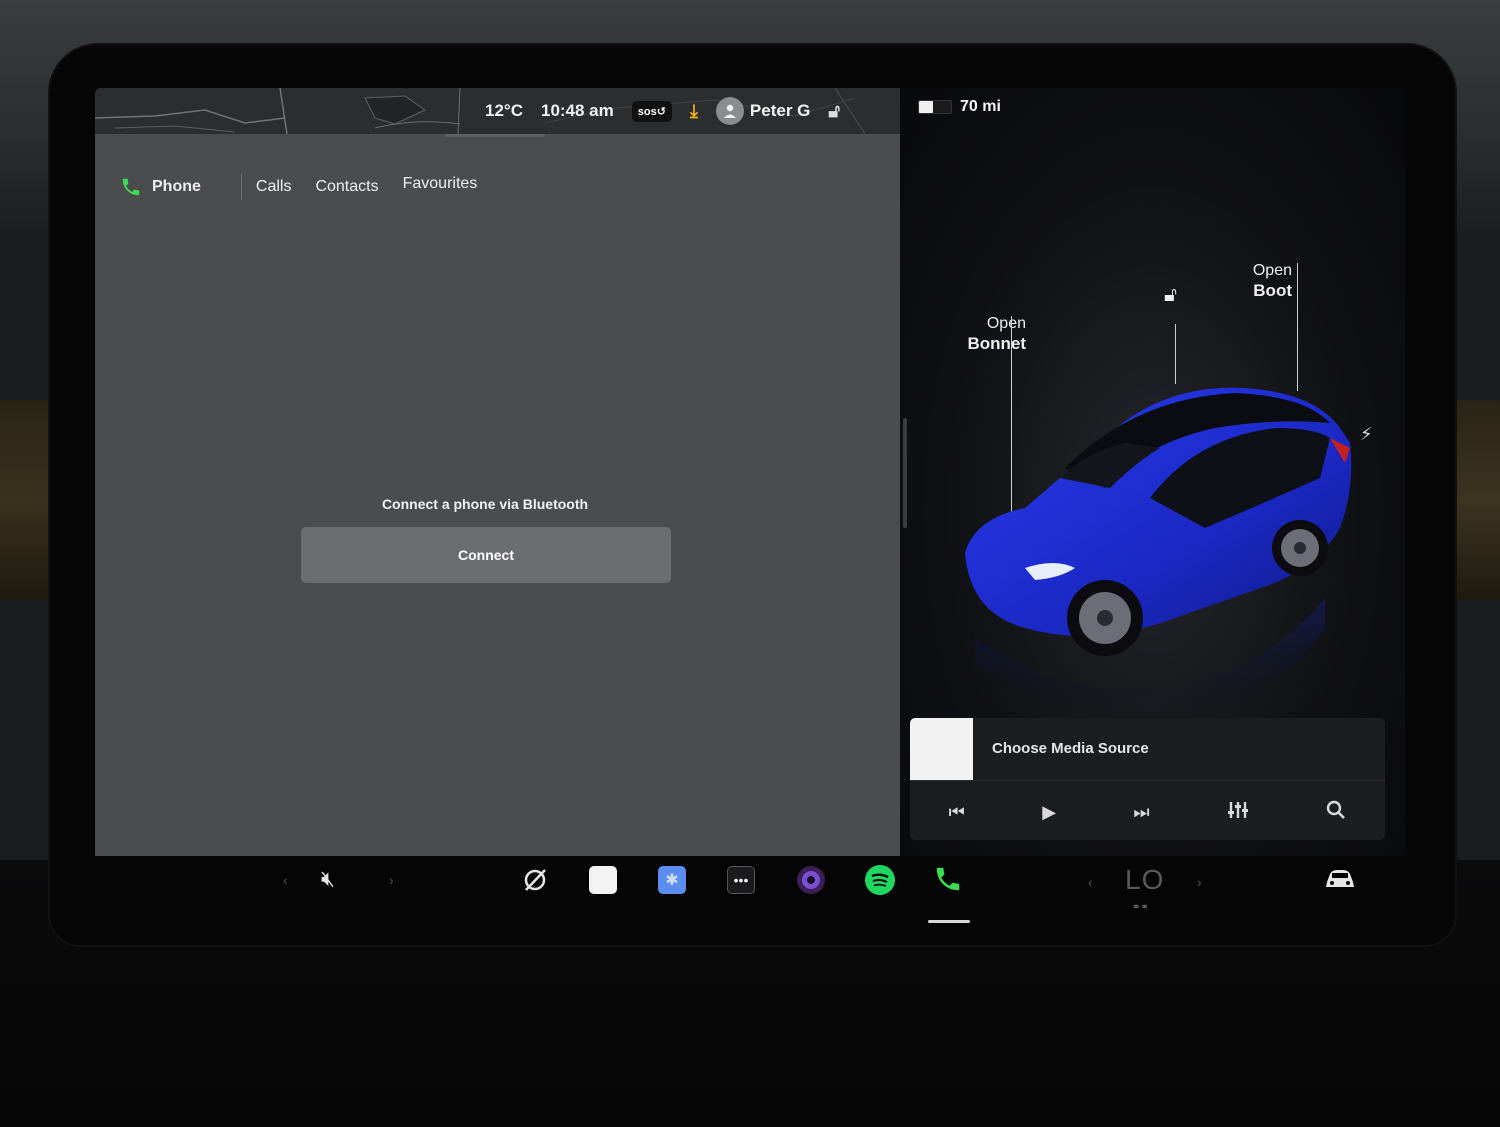 The height and width of the screenshot is (1127, 1500). What do you see at coordinates (310, 187) in the screenshot?
I see `phone-nav: Phone Calls Contacts Favourites` at bounding box center [310, 187].